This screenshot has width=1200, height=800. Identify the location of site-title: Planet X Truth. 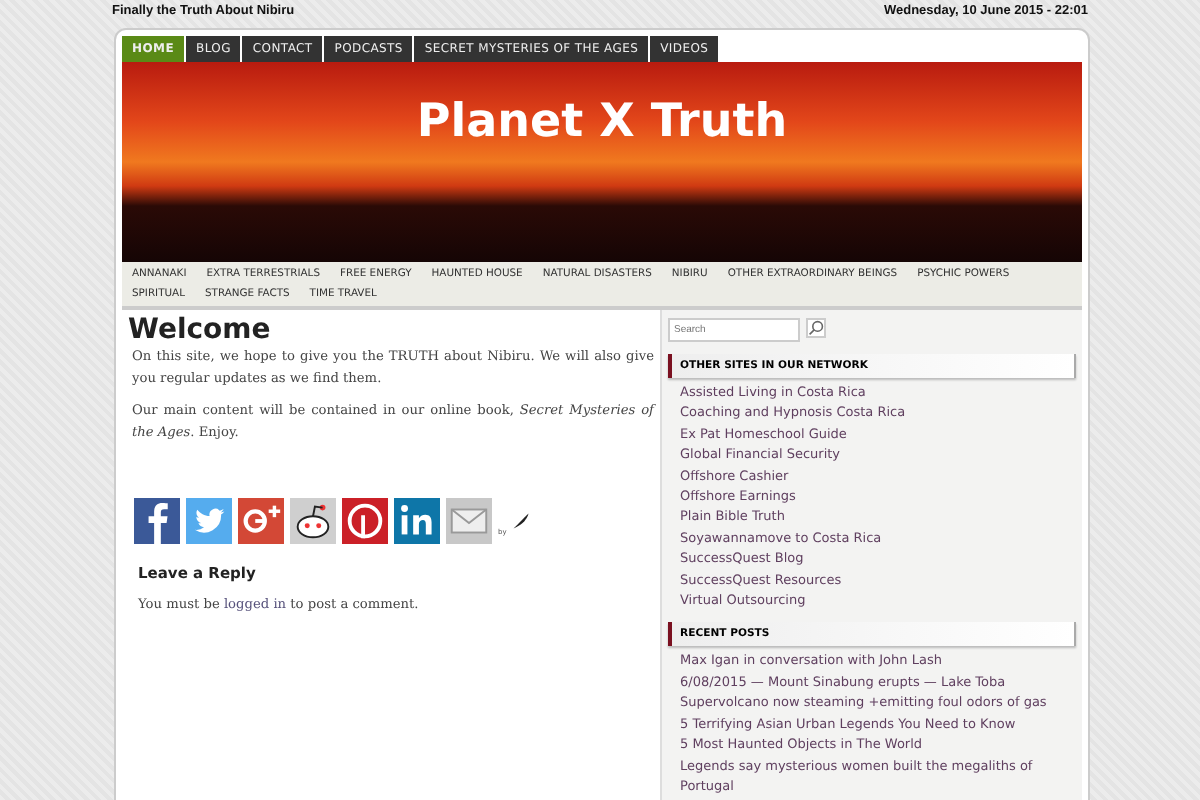
(602, 124).